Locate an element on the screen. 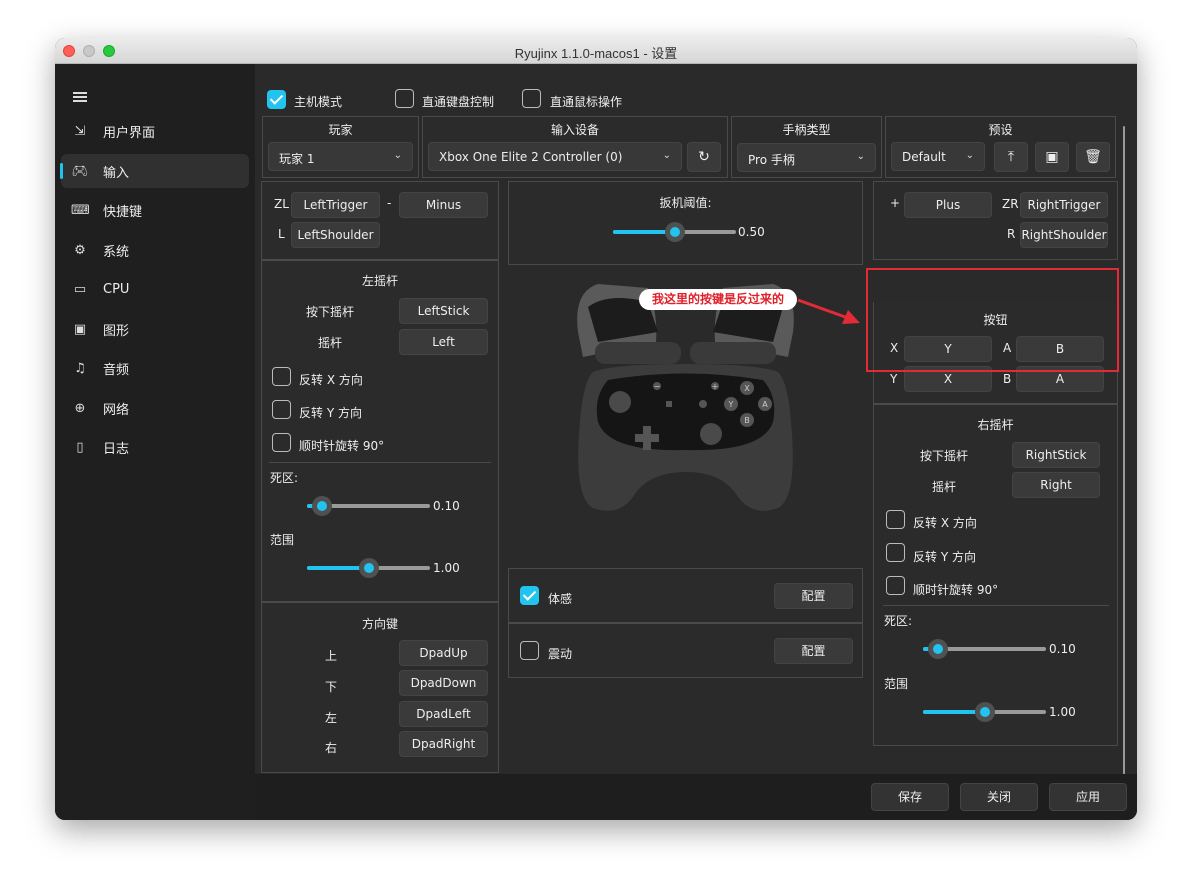  plus-glyph: + is located at coordinates (715, 386).